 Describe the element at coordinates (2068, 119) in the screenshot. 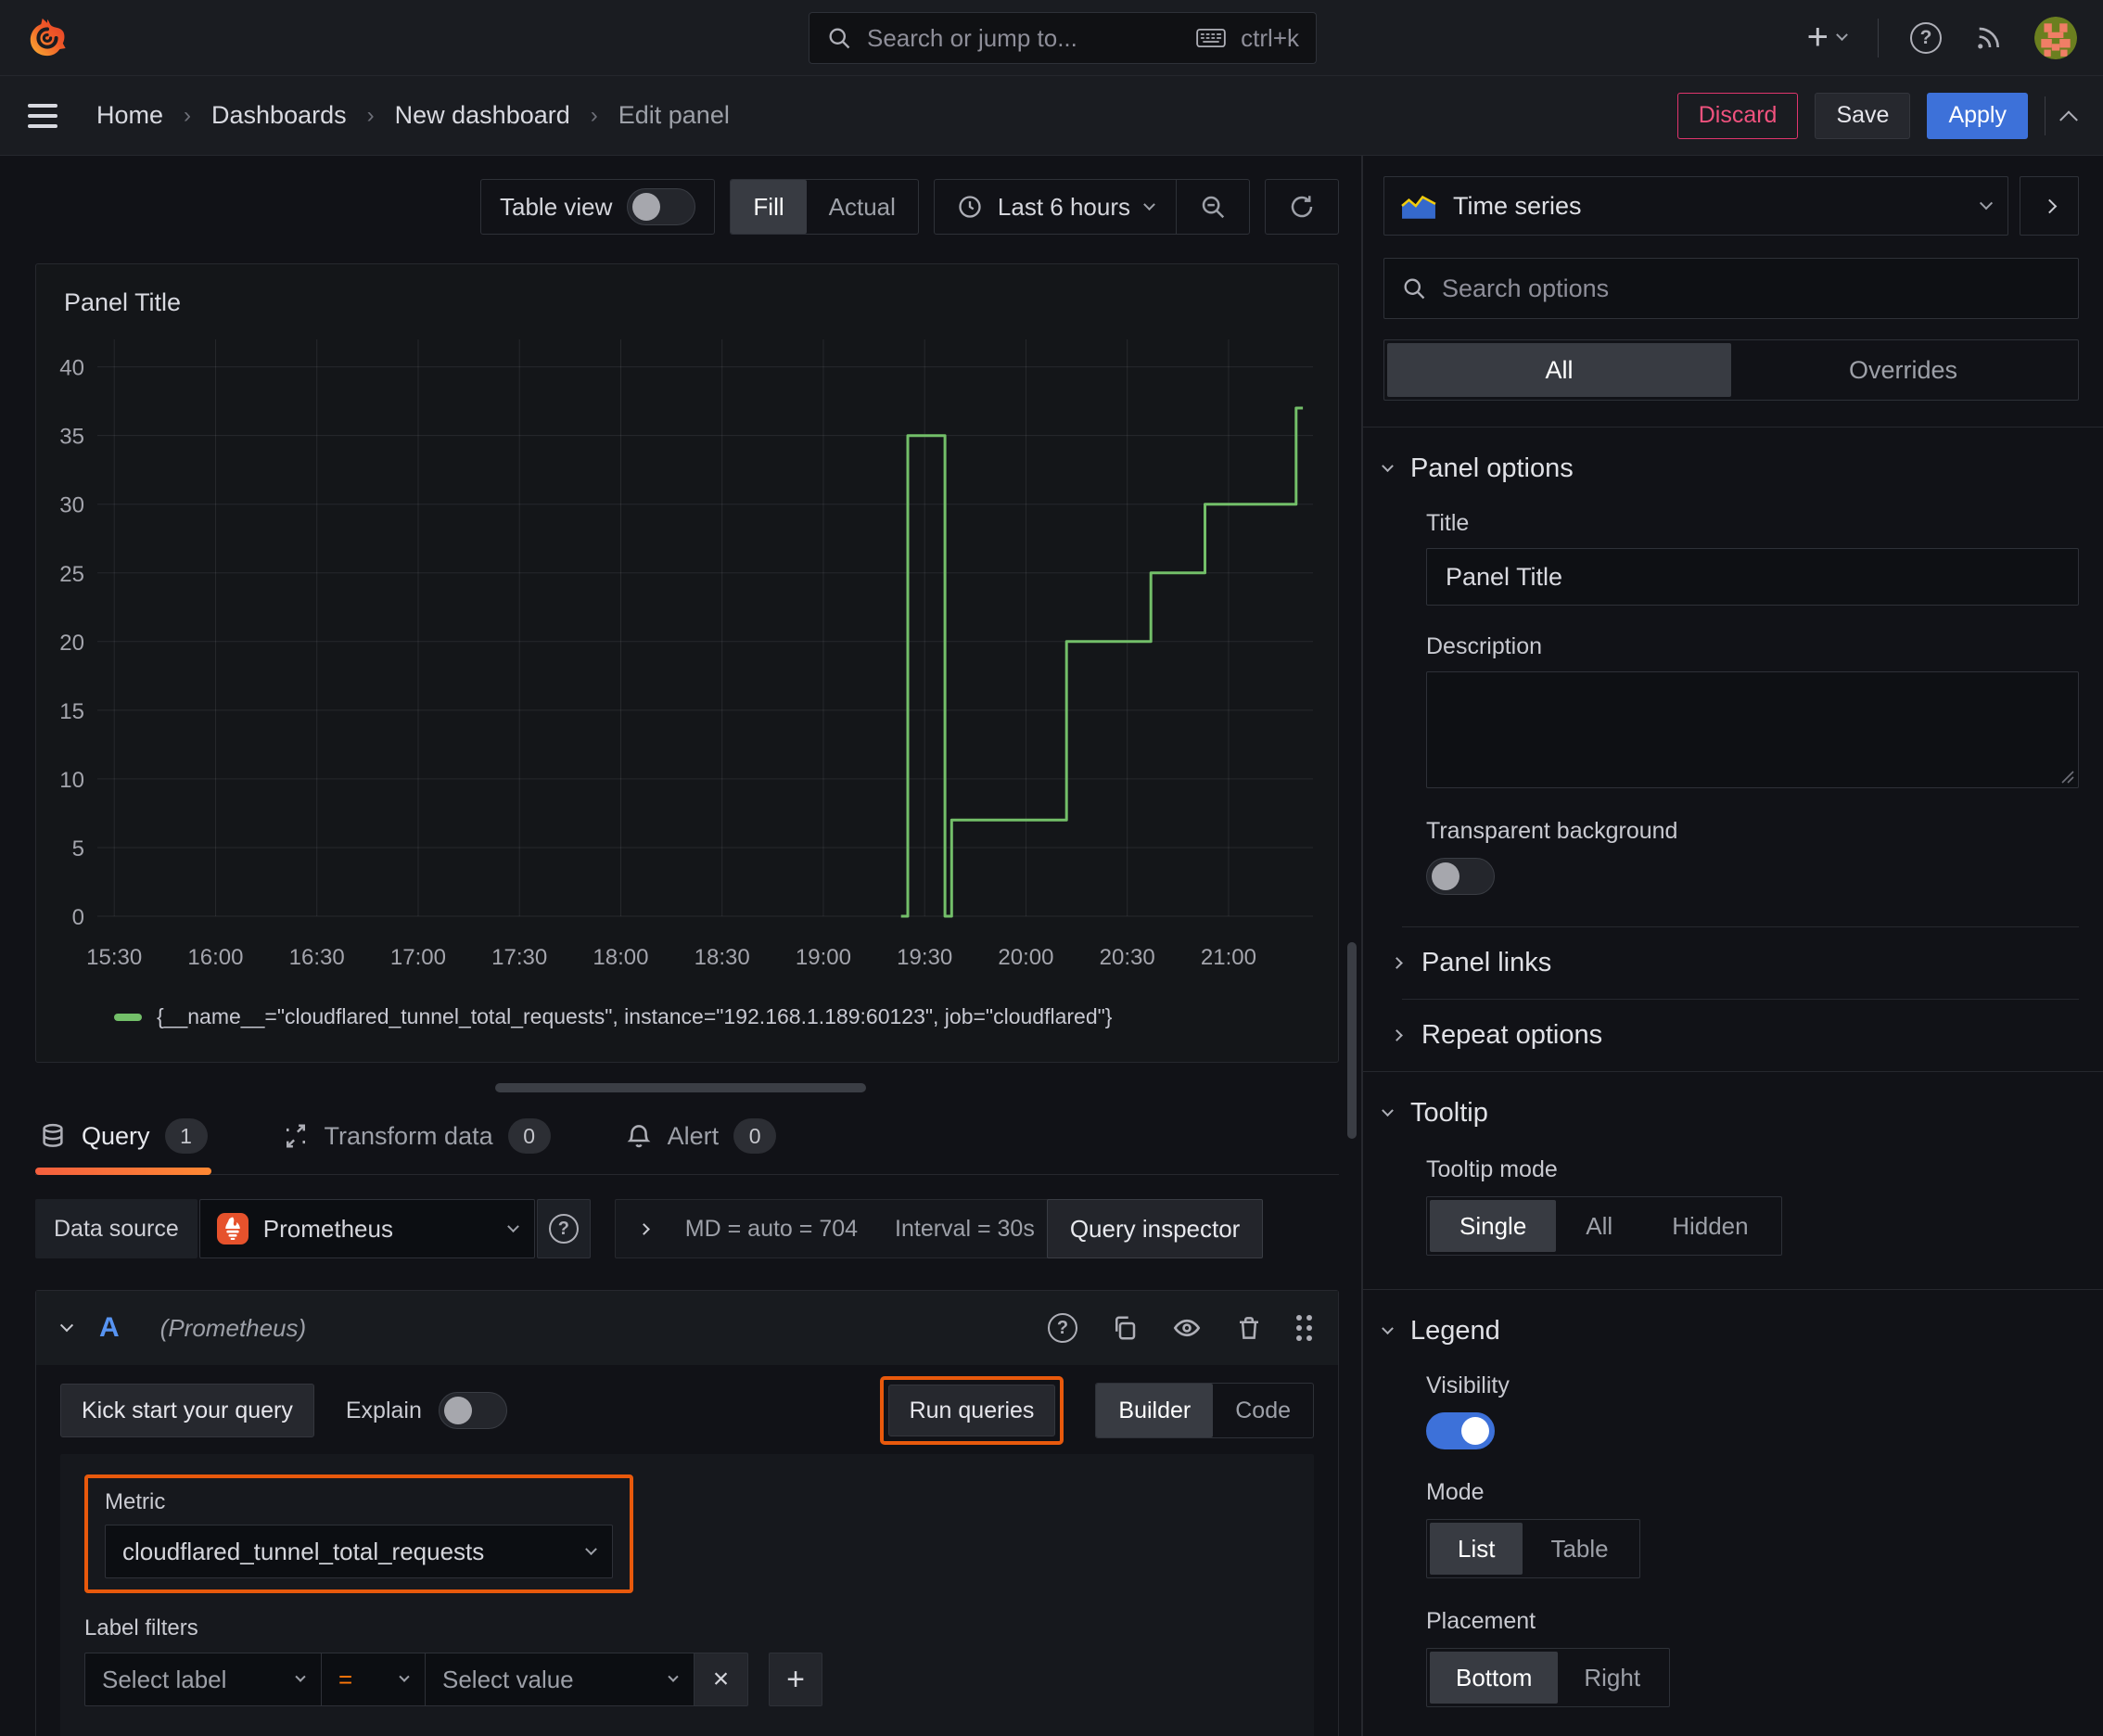

I see `collapse-up-icon` at that location.